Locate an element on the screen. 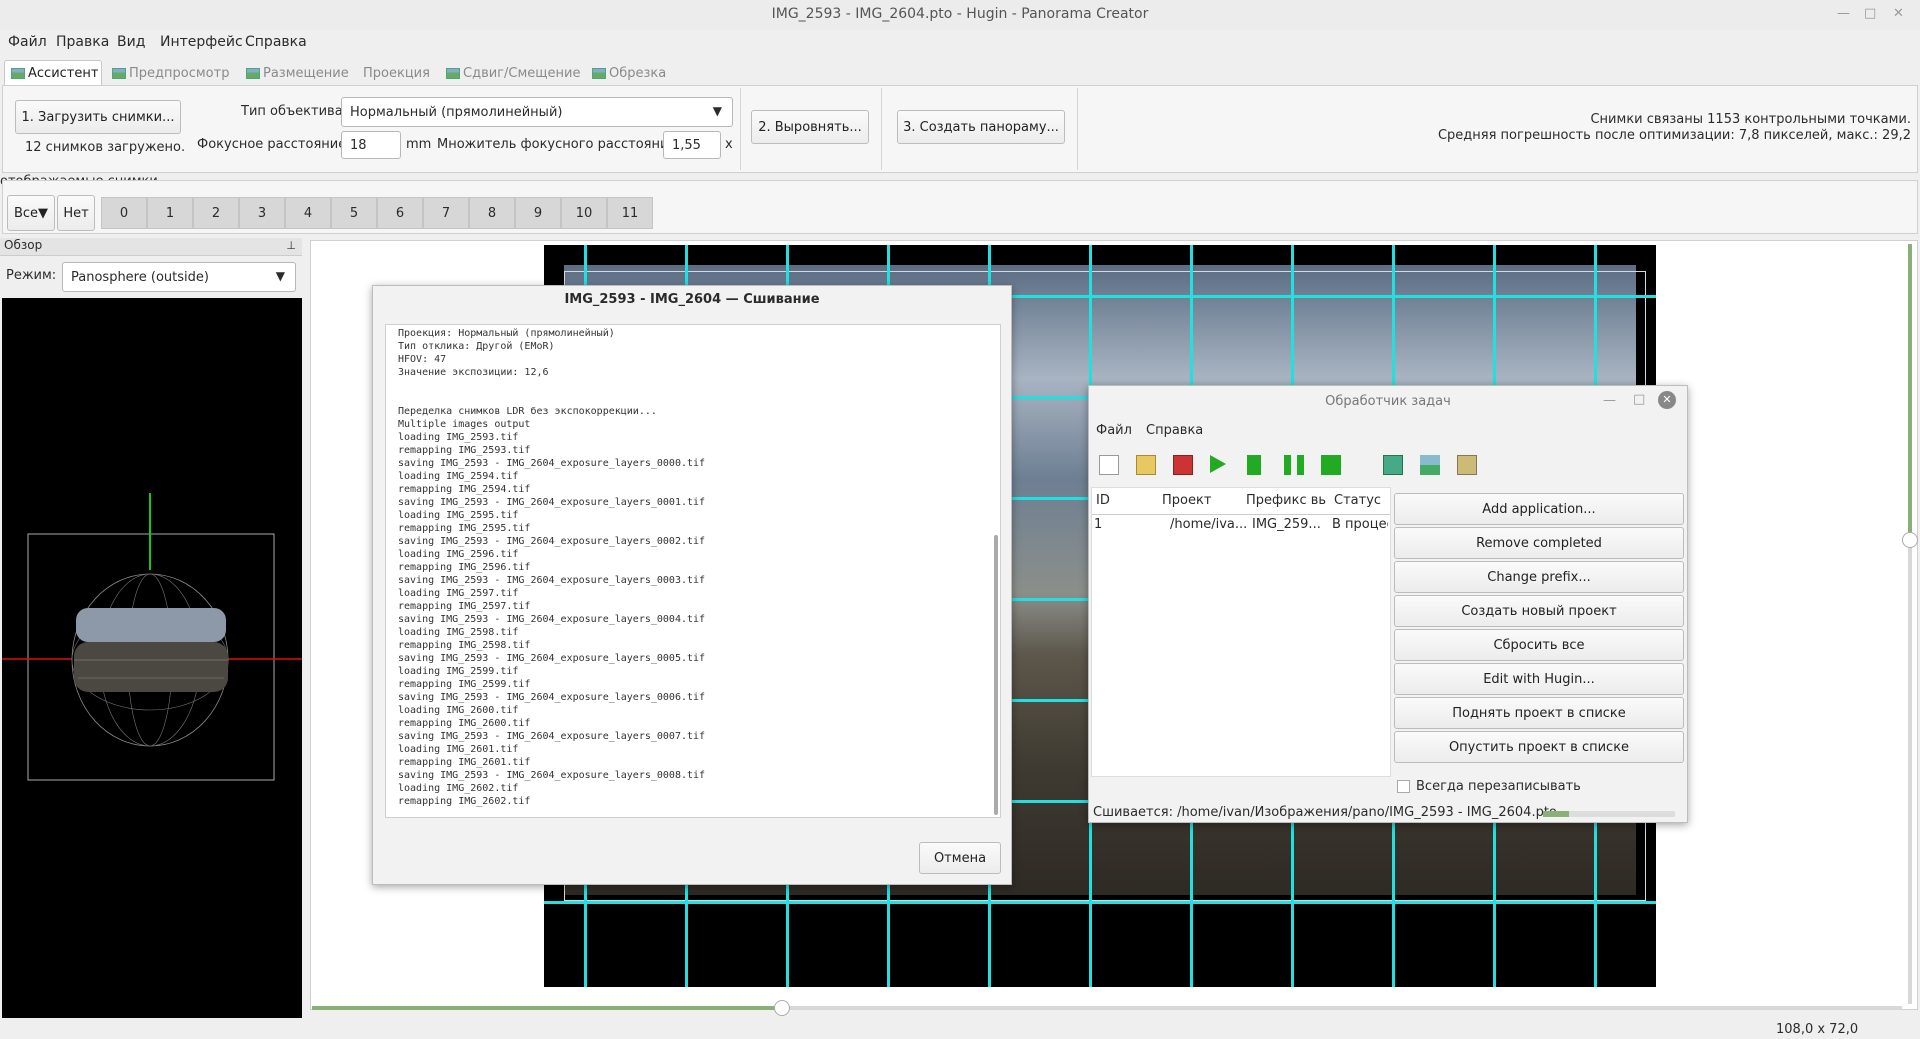  overview-canvas is located at coordinates (152, 658).